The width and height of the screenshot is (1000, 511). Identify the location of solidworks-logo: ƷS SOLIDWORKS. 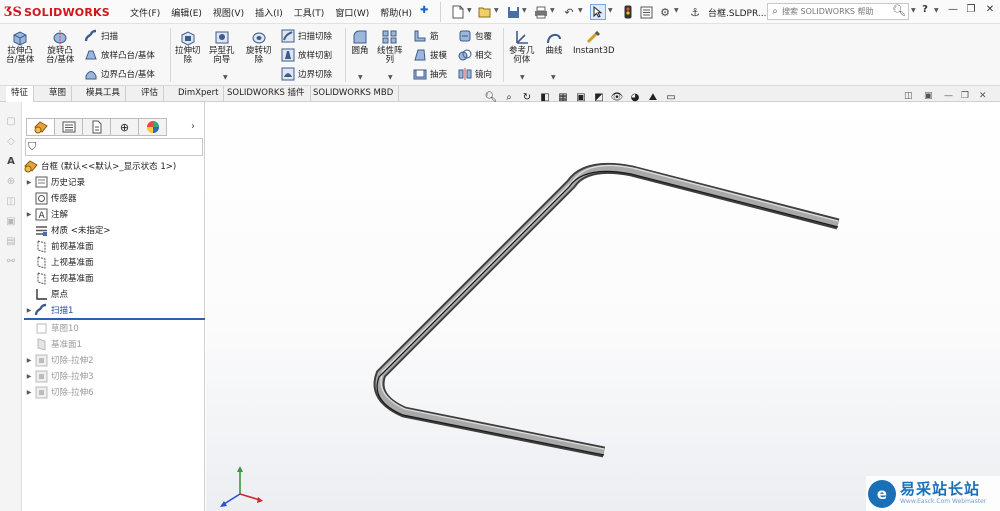
(57, 12).